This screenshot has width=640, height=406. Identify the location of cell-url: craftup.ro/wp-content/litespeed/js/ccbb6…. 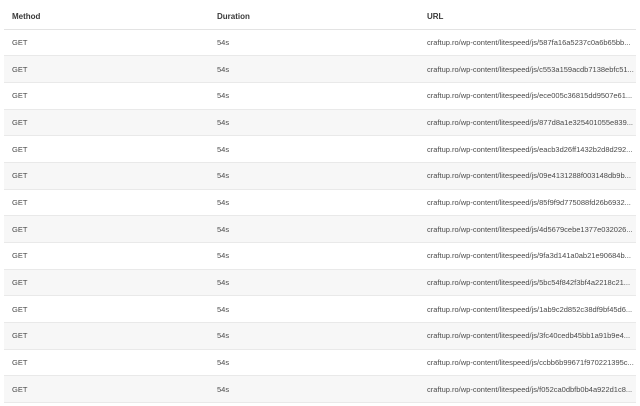
(527, 362).